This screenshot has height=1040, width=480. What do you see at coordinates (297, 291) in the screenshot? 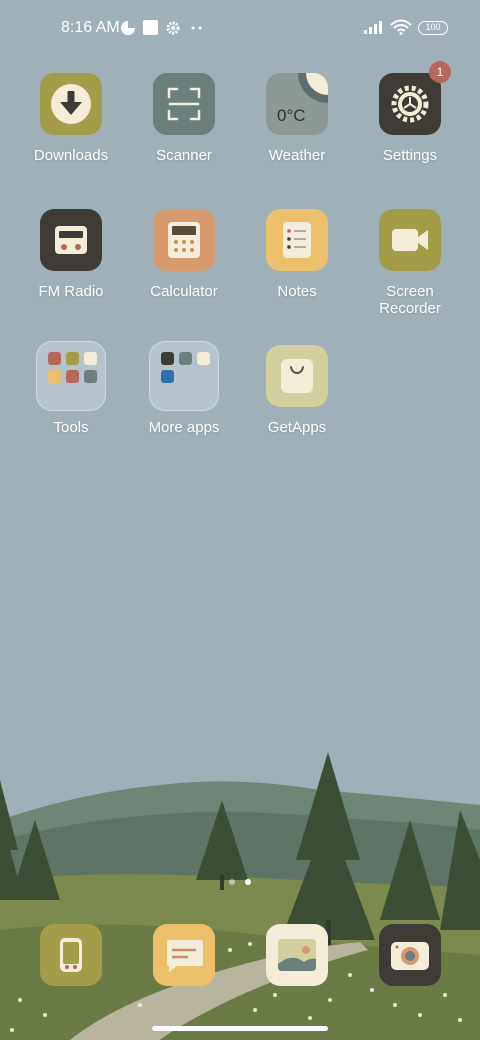
I see `app-label: Notes` at bounding box center [297, 291].